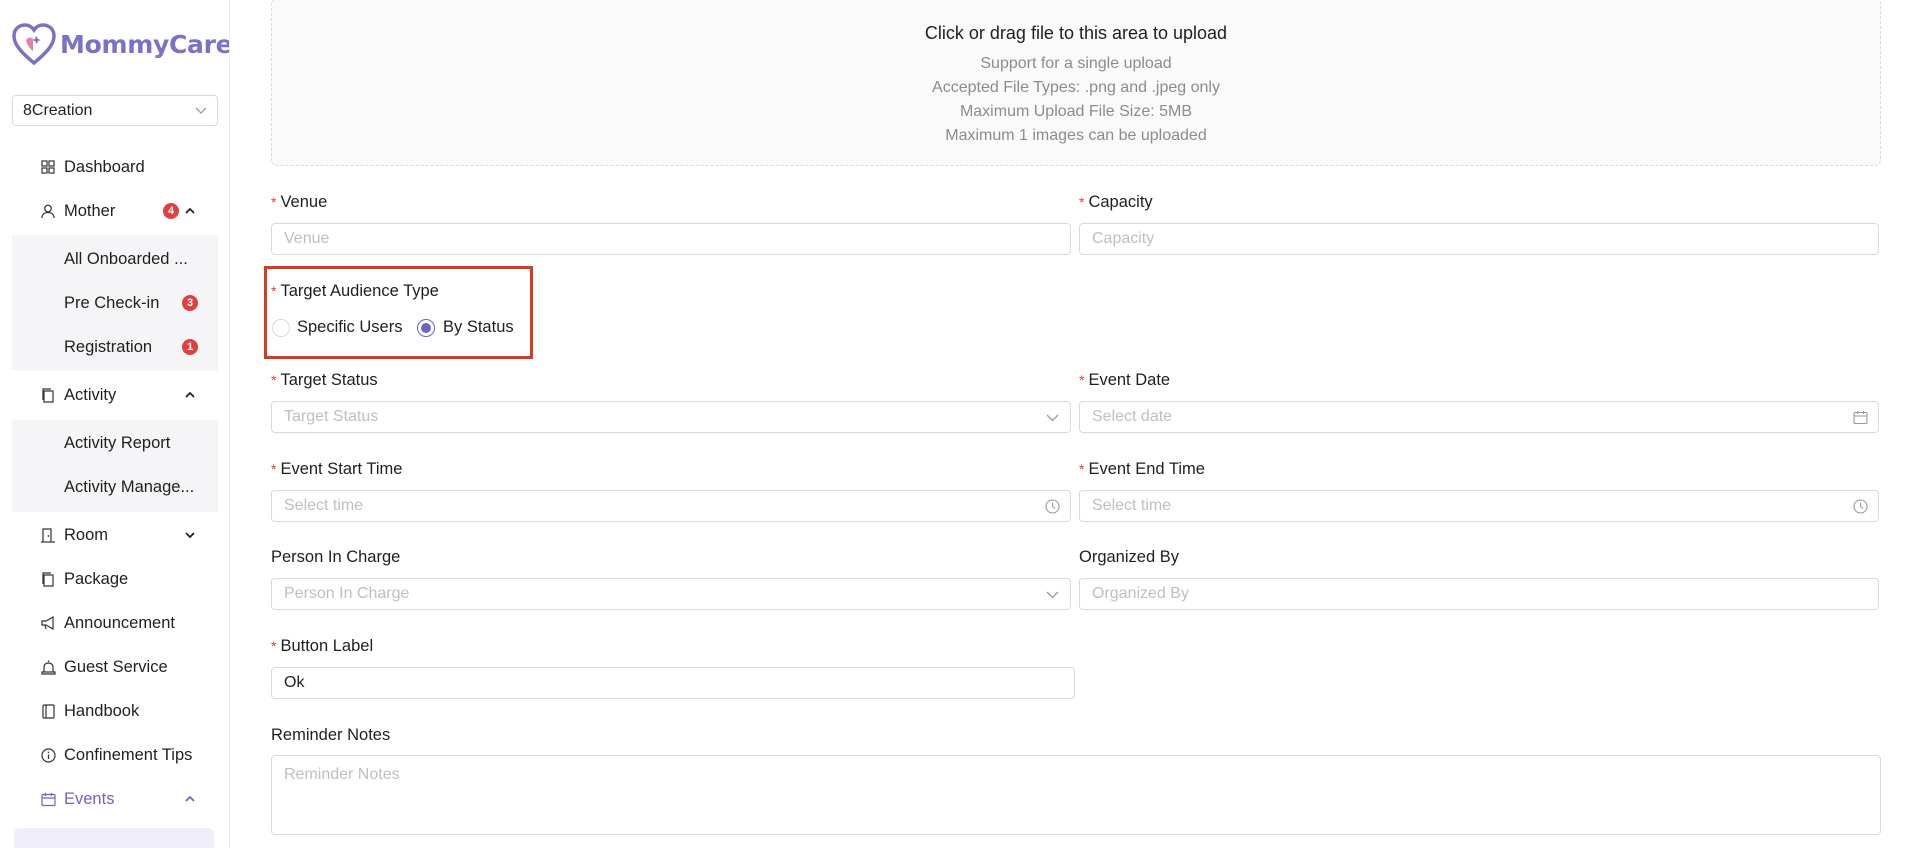  I want to click on radio-by-status-label: By Status, so click(478, 327).